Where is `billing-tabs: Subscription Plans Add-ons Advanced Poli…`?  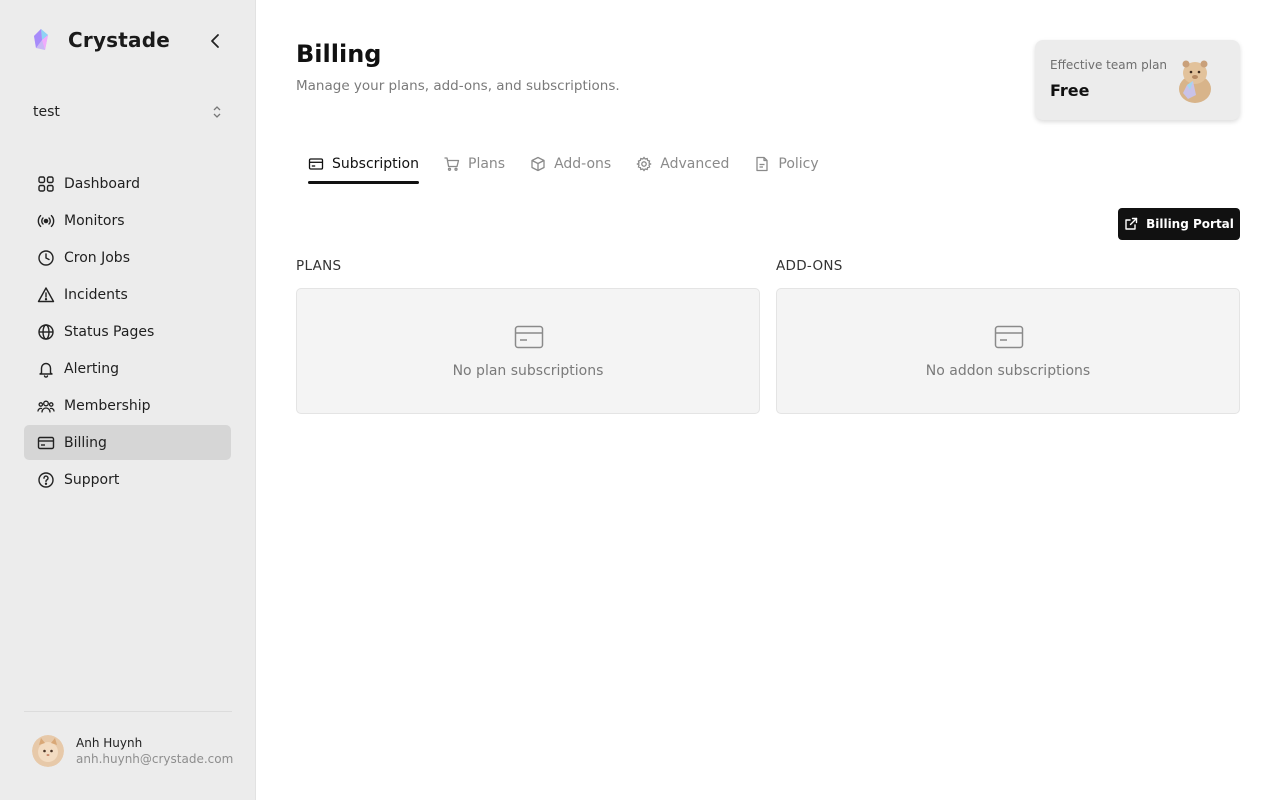
billing-tabs: Subscription Plans Add-ons Advanced Poli… is located at coordinates (576, 167).